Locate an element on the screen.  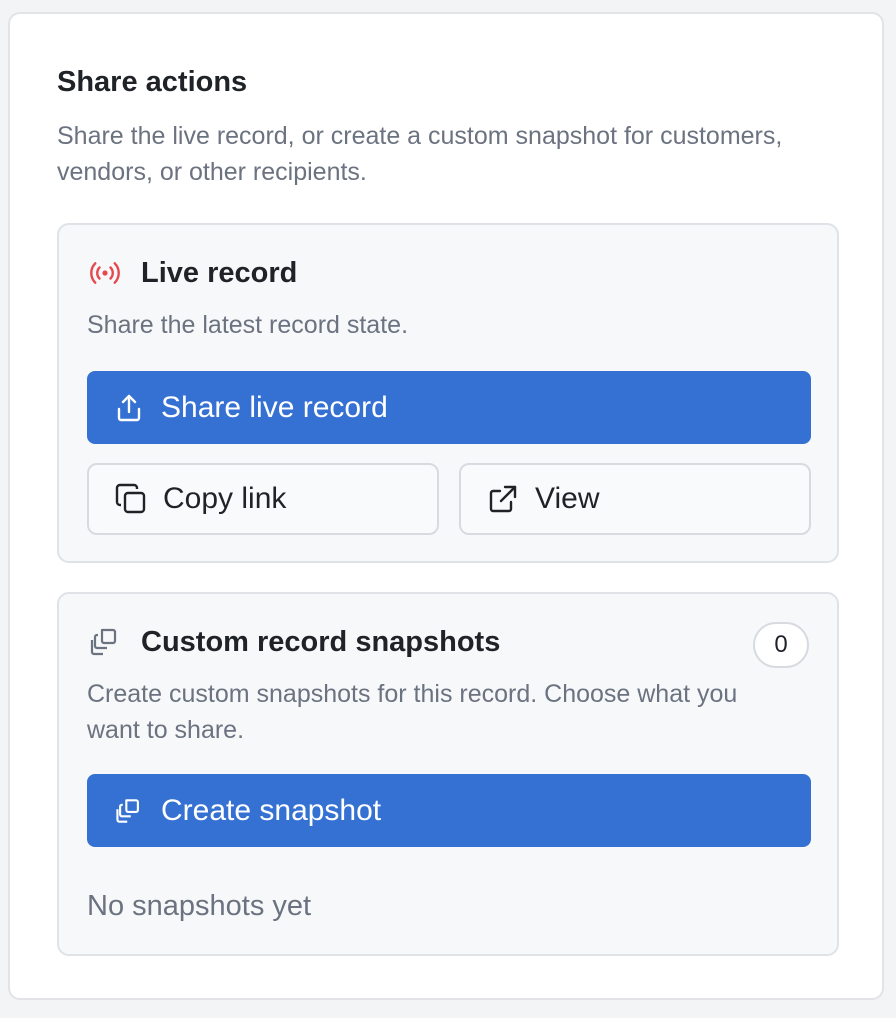
panel-title: Share actions is located at coordinates (152, 82).